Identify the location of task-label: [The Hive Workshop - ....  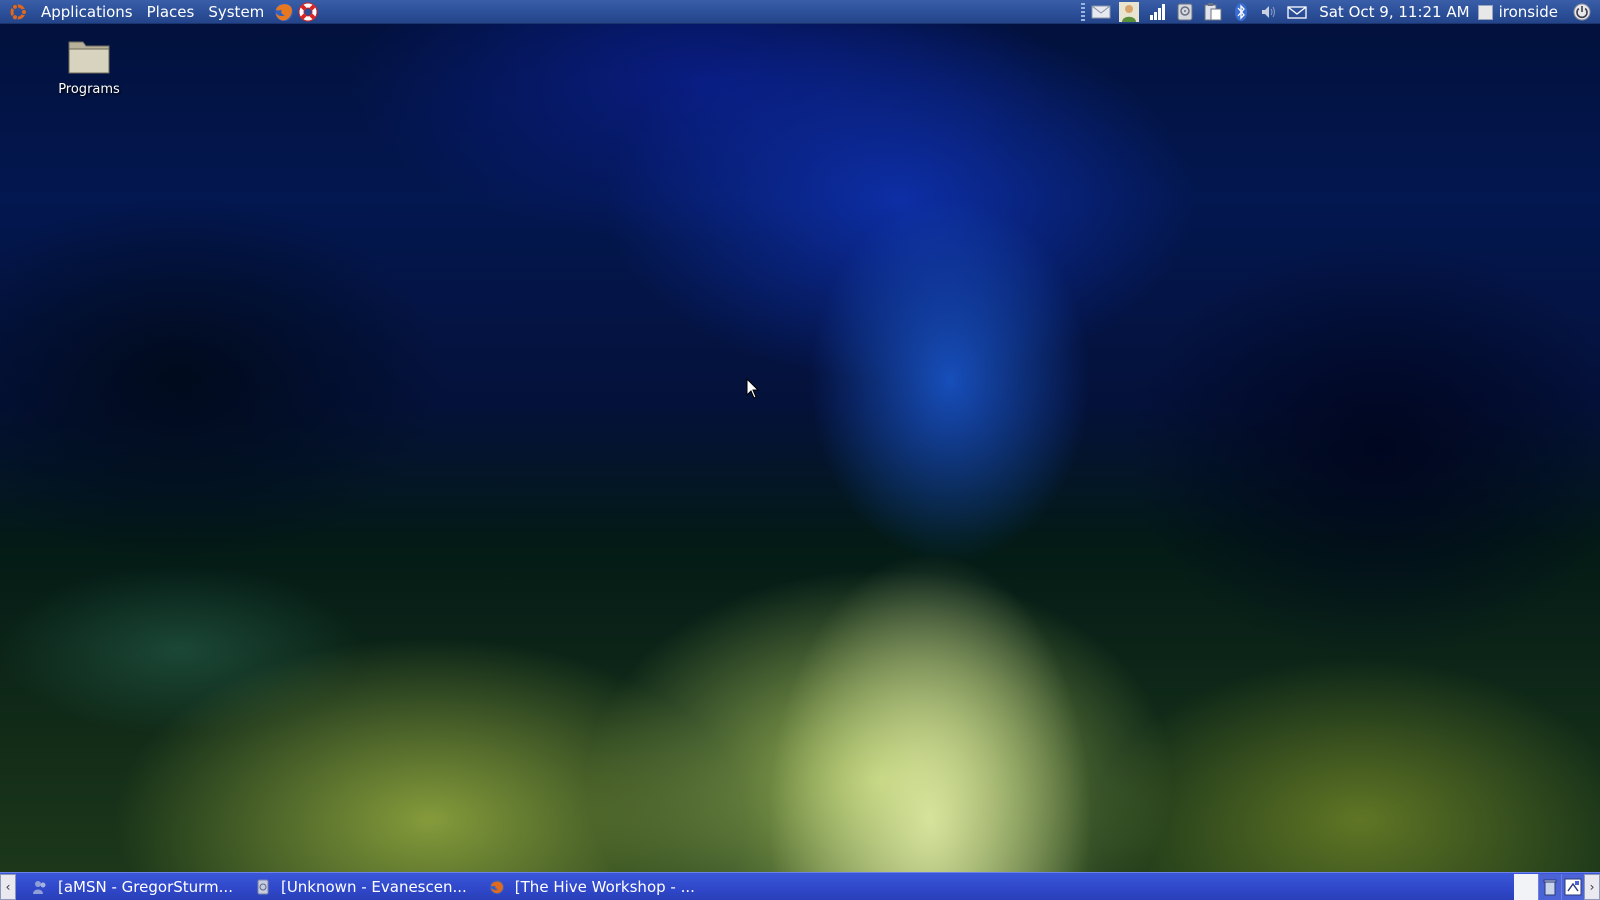
(604, 886).